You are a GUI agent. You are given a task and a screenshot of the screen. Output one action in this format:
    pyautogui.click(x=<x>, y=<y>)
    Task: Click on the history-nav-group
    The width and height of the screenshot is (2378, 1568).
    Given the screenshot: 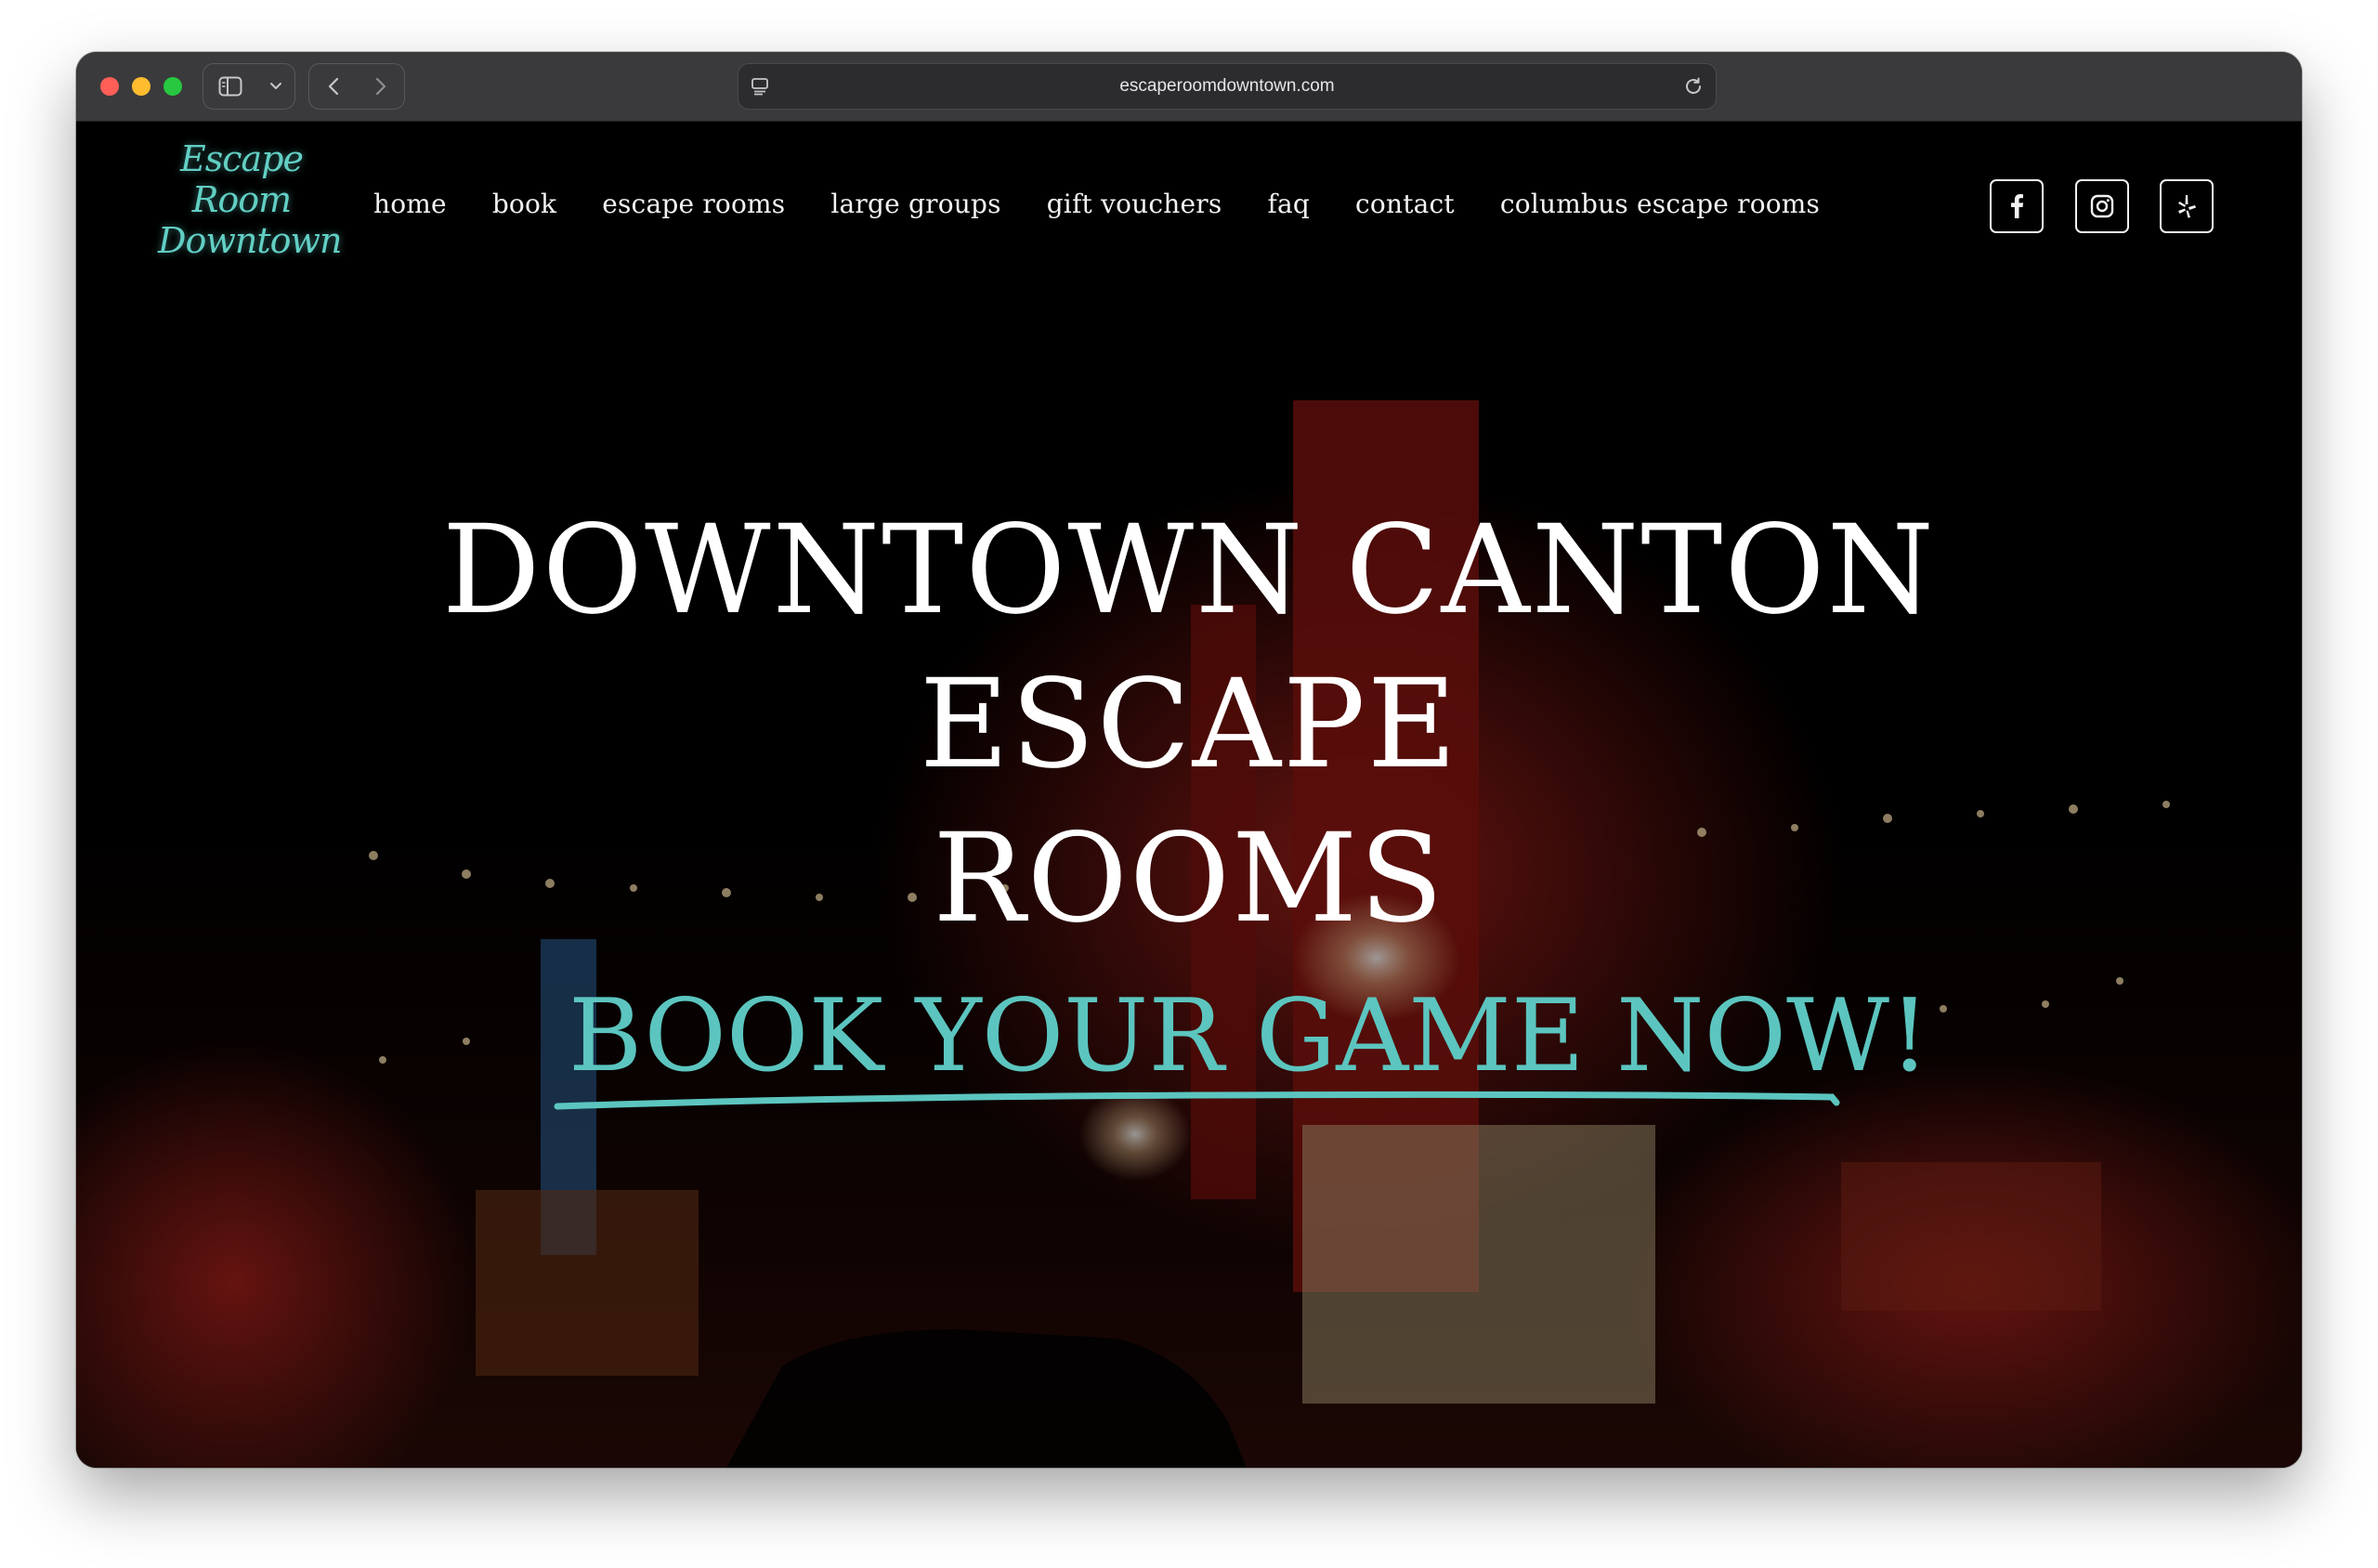 What is the action you would take?
    pyautogui.click(x=356, y=86)
    